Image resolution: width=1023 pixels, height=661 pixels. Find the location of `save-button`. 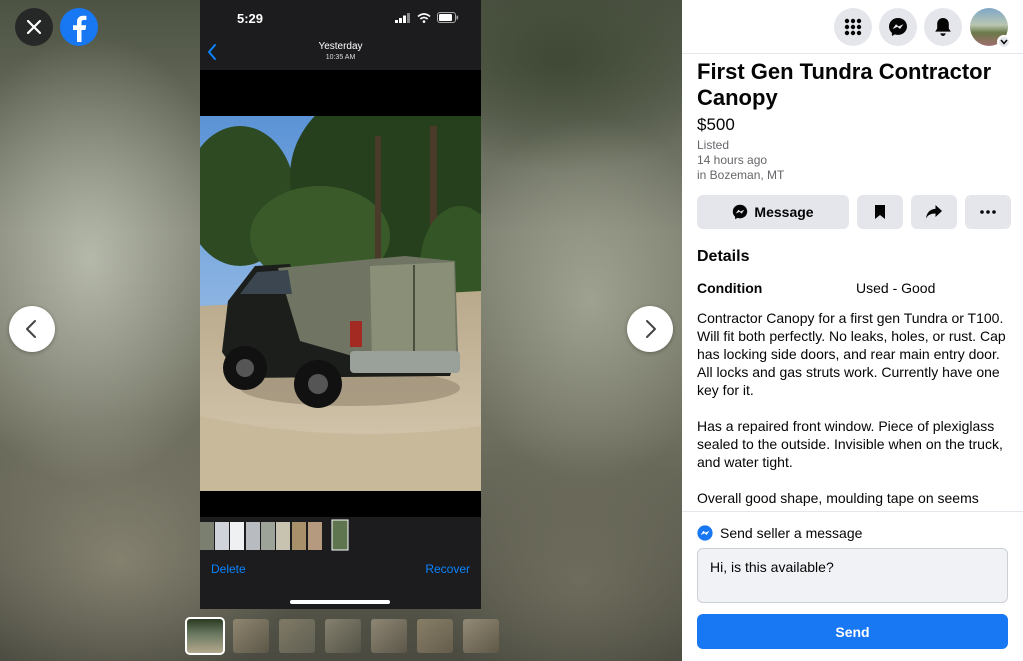

save-button is located at coordinates (880, 212).